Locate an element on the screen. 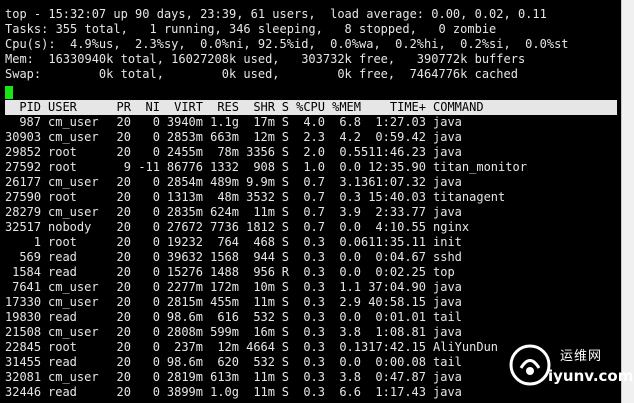 The width and height of the screenshot is (634, 403). cell-cpu: 1.0 is located at coordinates (314, 167).